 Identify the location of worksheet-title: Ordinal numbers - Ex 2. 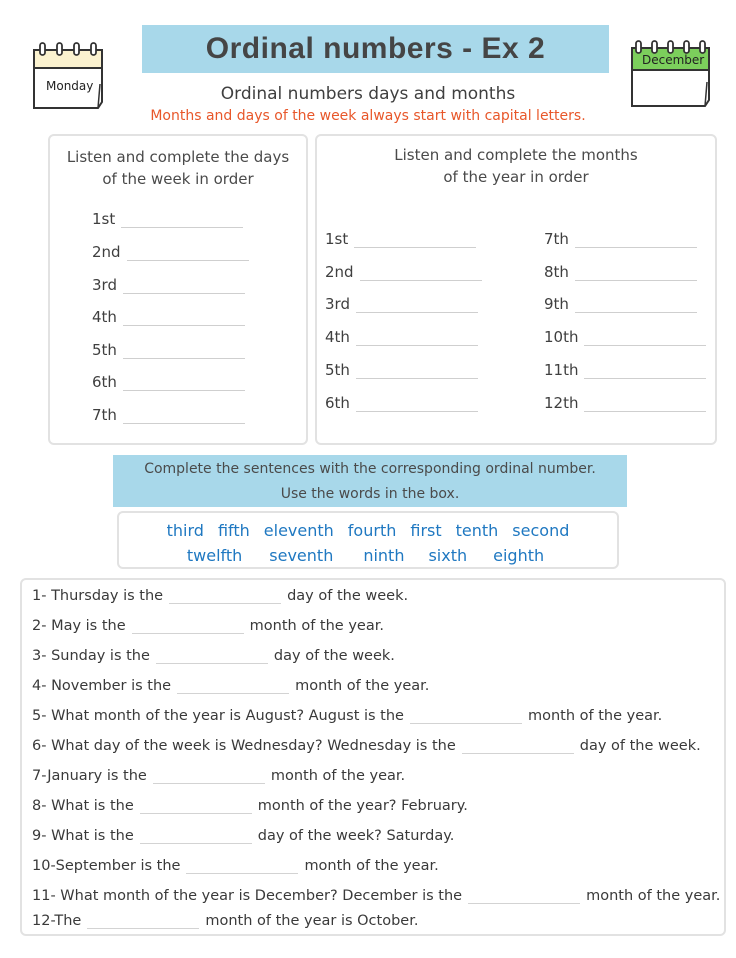
(375, 48).